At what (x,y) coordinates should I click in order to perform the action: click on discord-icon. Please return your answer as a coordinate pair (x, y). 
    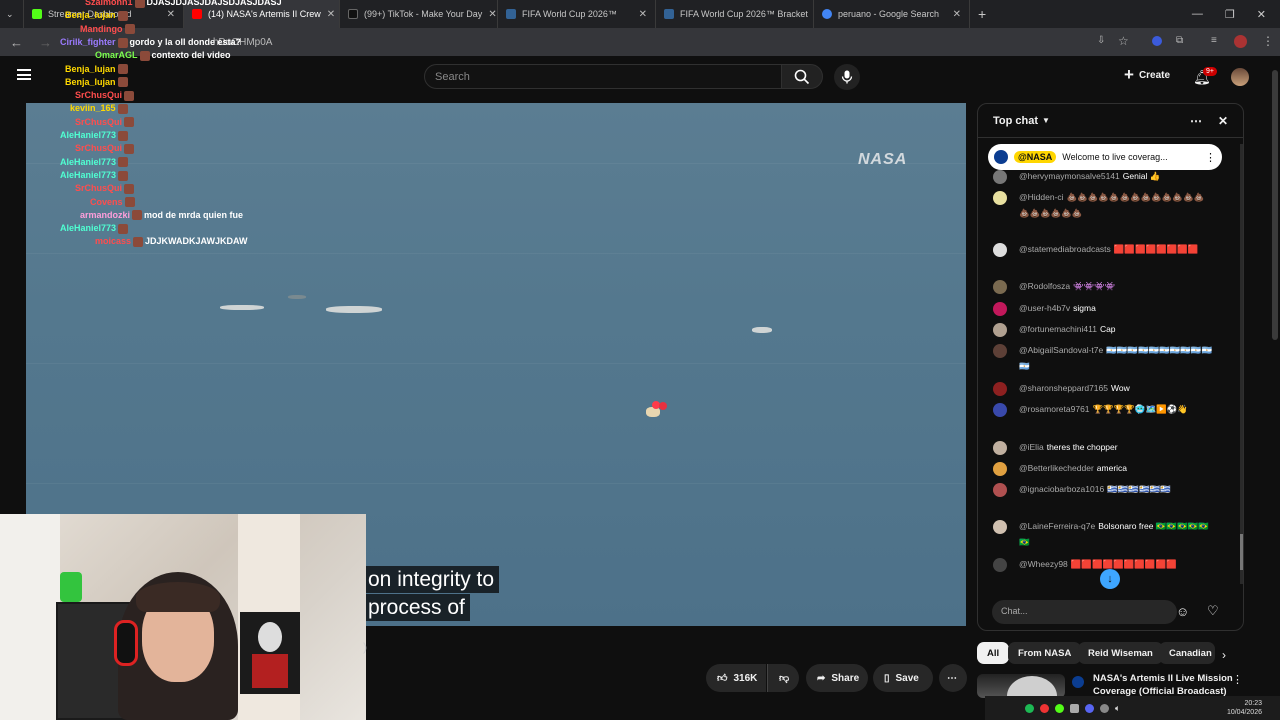
    Looking at the image, I should click on (1089, 708).